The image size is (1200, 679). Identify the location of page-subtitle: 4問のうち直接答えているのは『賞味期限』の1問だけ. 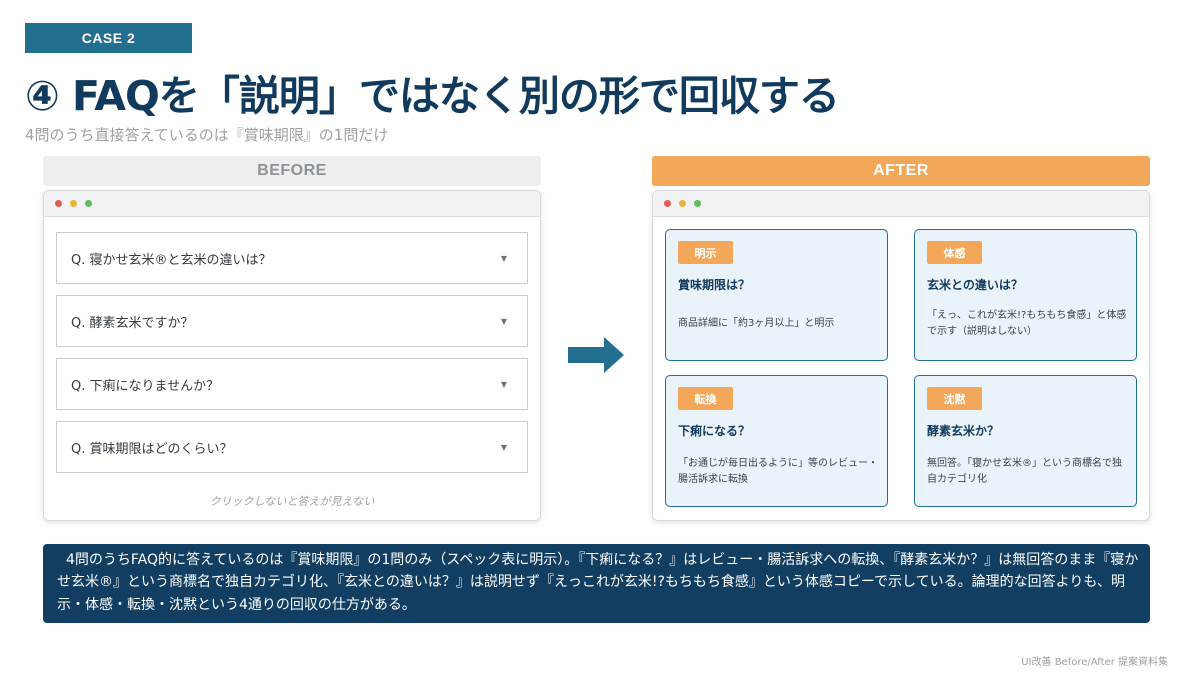
(207, 135).